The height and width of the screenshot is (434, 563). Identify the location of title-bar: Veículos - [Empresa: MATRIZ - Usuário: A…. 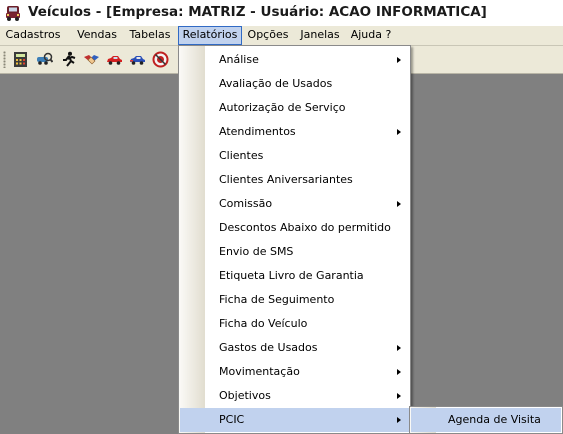
(281, 13).